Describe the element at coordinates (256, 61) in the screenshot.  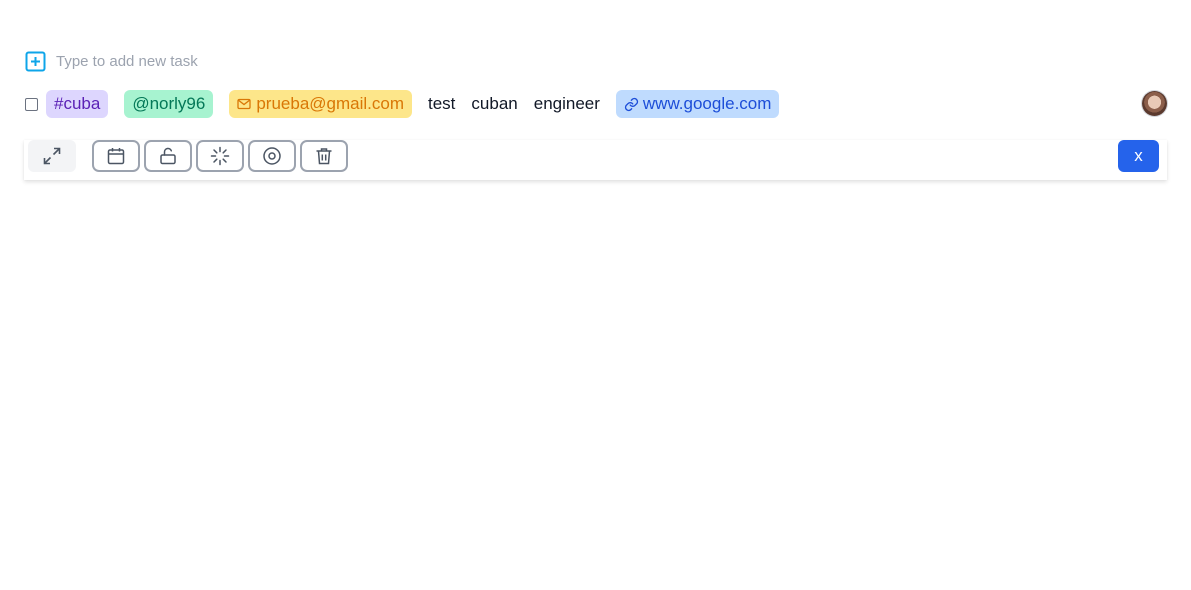
I see `new-task-input` at that location.